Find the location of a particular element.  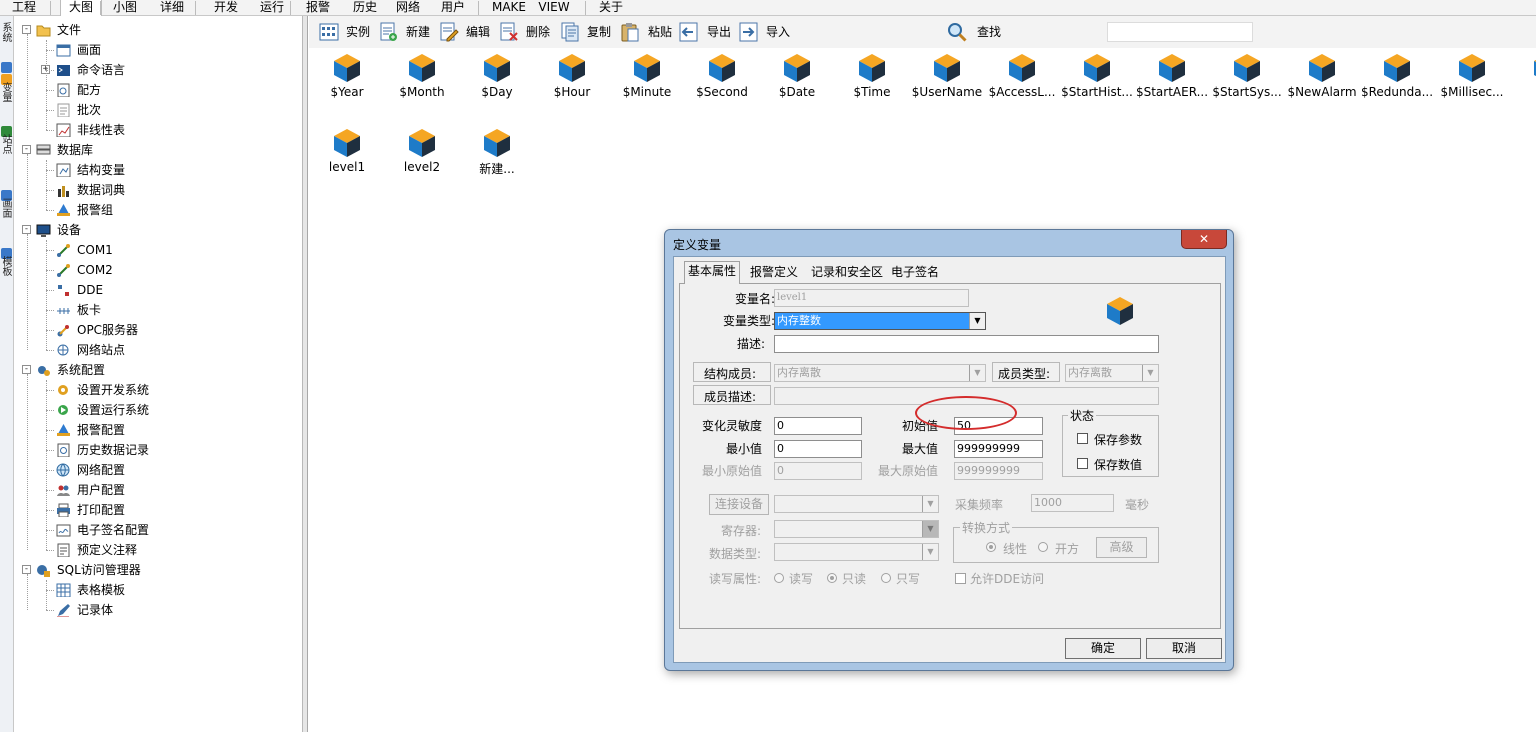

min-field: 0 is located at coordinates (818, 449).